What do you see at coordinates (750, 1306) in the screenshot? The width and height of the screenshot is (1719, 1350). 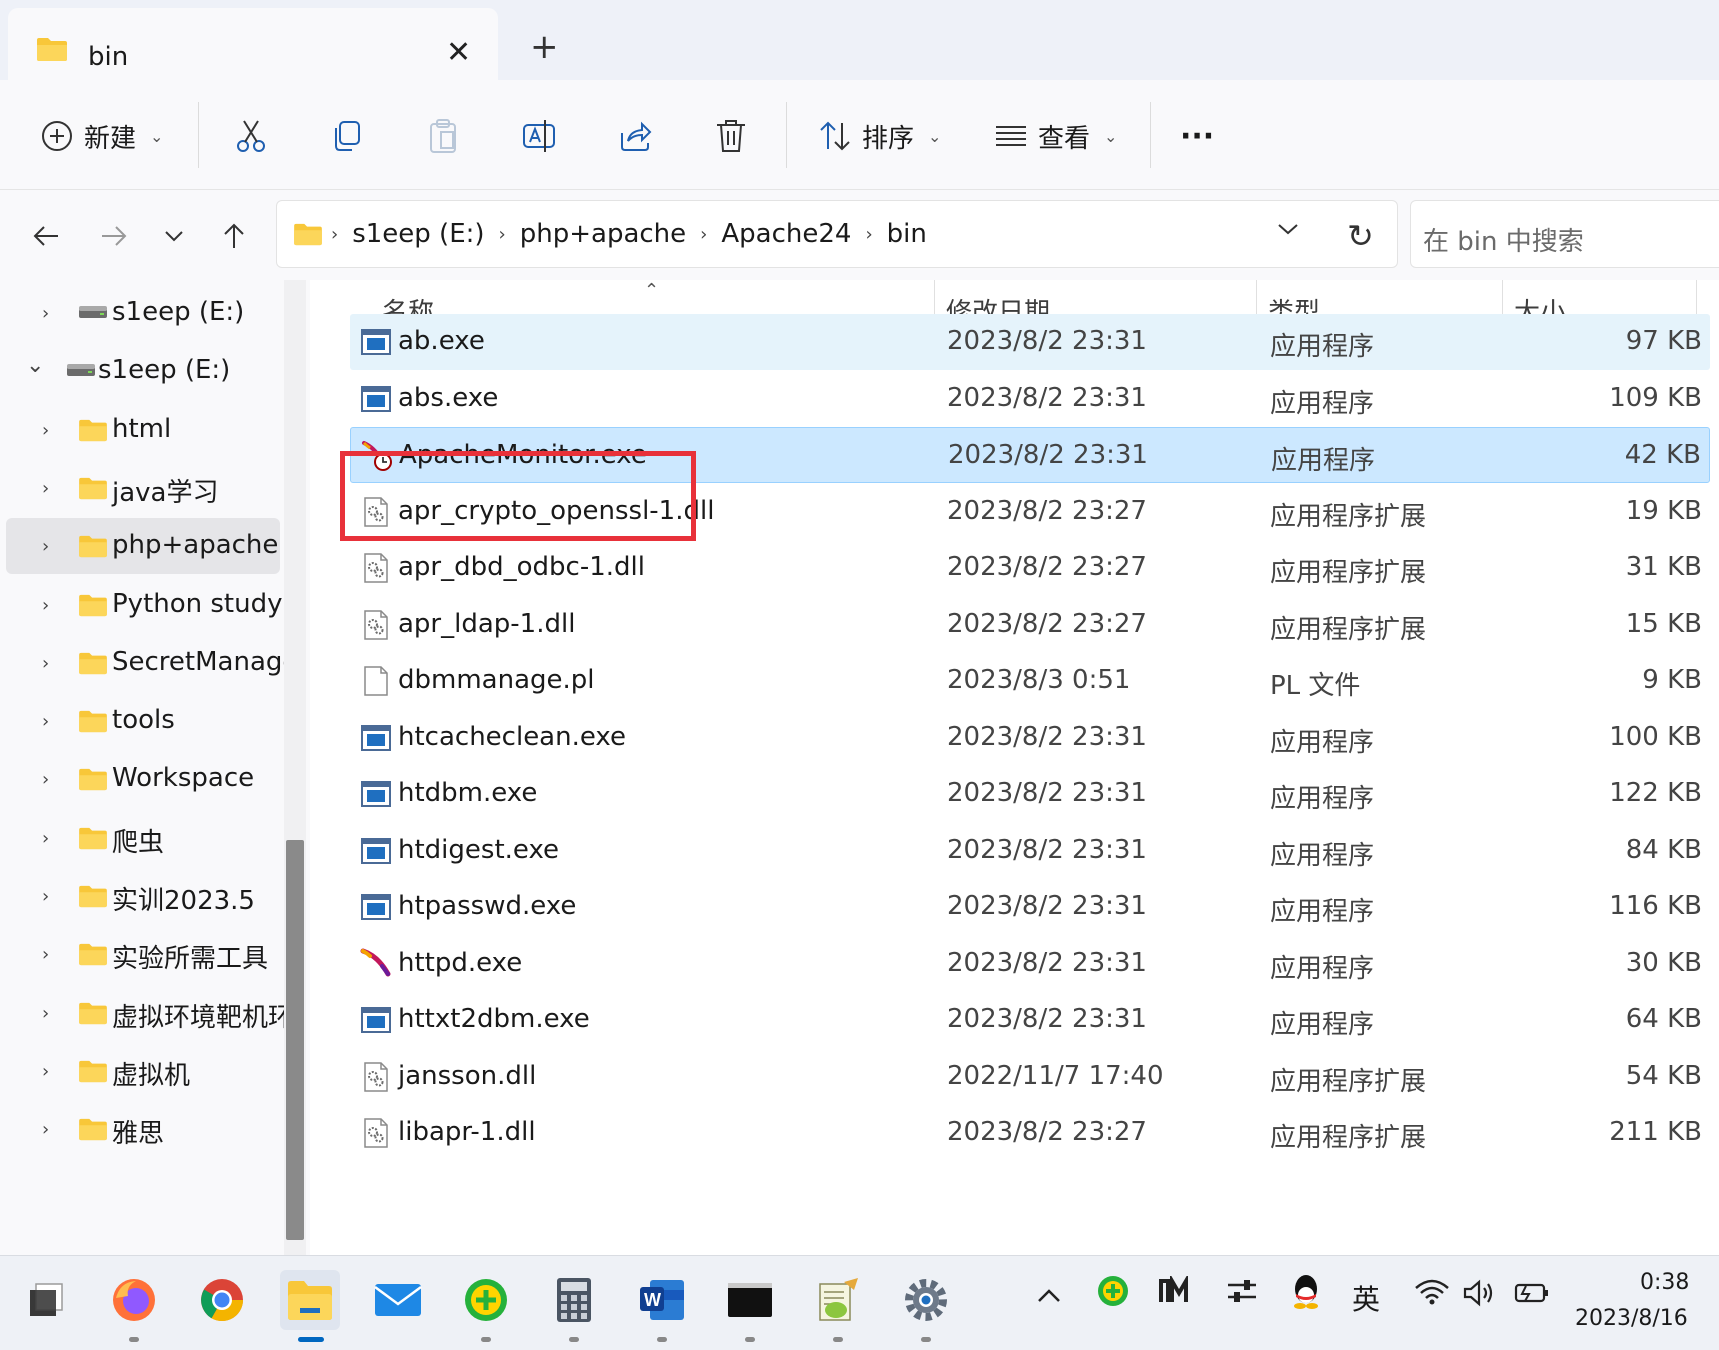 I see `taskbar-terminal` at bounding box center [750, 1306].